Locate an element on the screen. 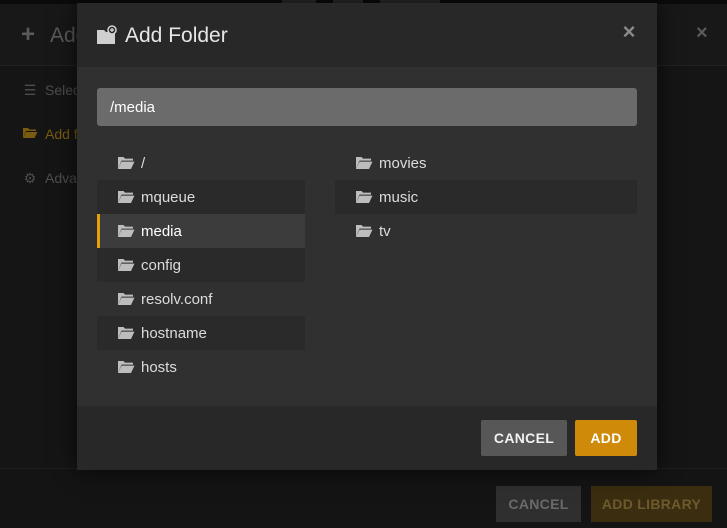 This screenshot has height=528, width=727. folder-name: / is located at coordinates (143, 163).